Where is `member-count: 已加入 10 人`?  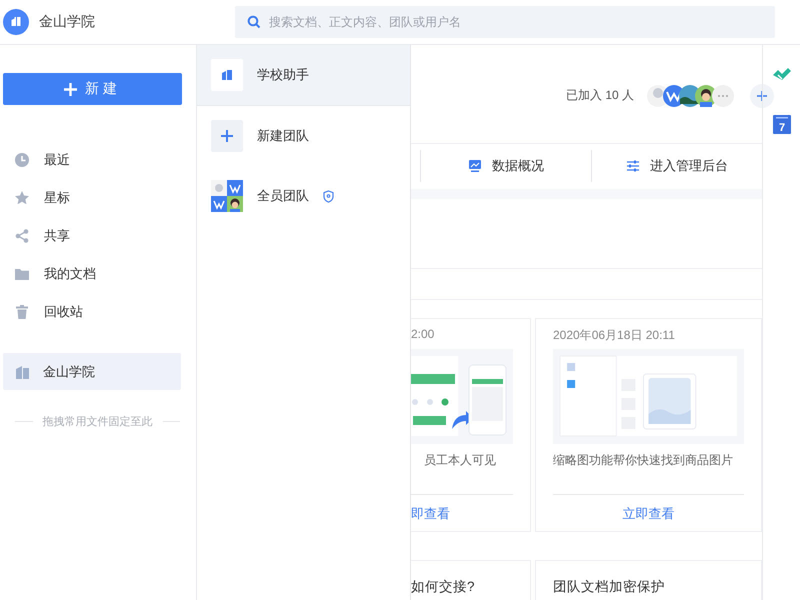 member-count: 已加入 10 人 is located at coordinates (600, 95).